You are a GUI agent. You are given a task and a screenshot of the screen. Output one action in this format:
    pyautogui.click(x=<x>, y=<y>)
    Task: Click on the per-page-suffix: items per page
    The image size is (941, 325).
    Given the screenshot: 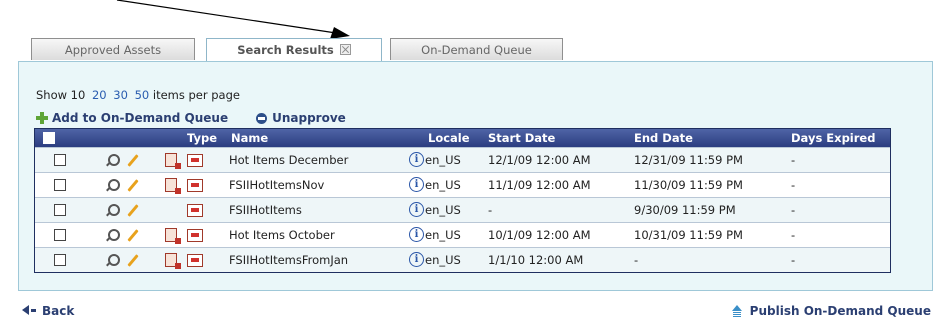 What is the action you would take?
    pyautogui.click(x=196, y=95)
    